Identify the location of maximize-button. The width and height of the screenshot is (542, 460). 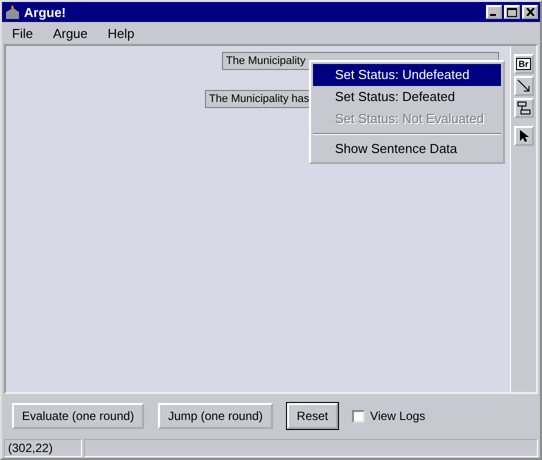
(512, 12).